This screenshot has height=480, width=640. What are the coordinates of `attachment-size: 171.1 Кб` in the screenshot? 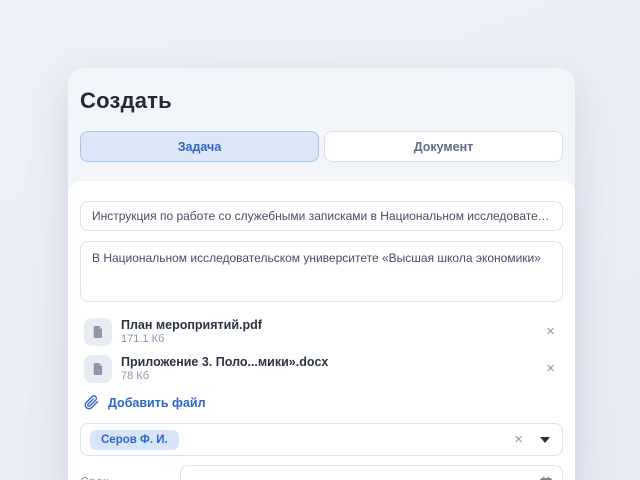 It's located at (143, 339).